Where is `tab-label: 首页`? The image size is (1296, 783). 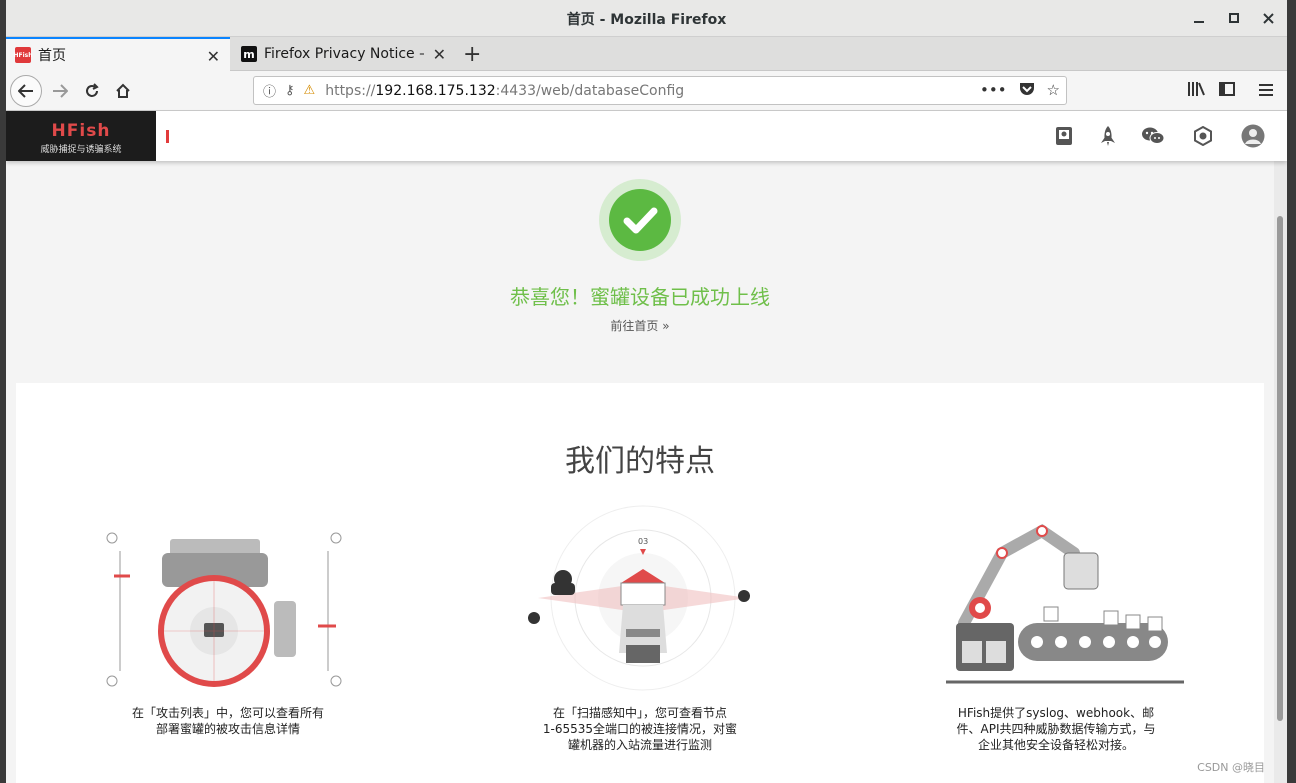
tab-label: 首页 is located at coordinates (52, 56).